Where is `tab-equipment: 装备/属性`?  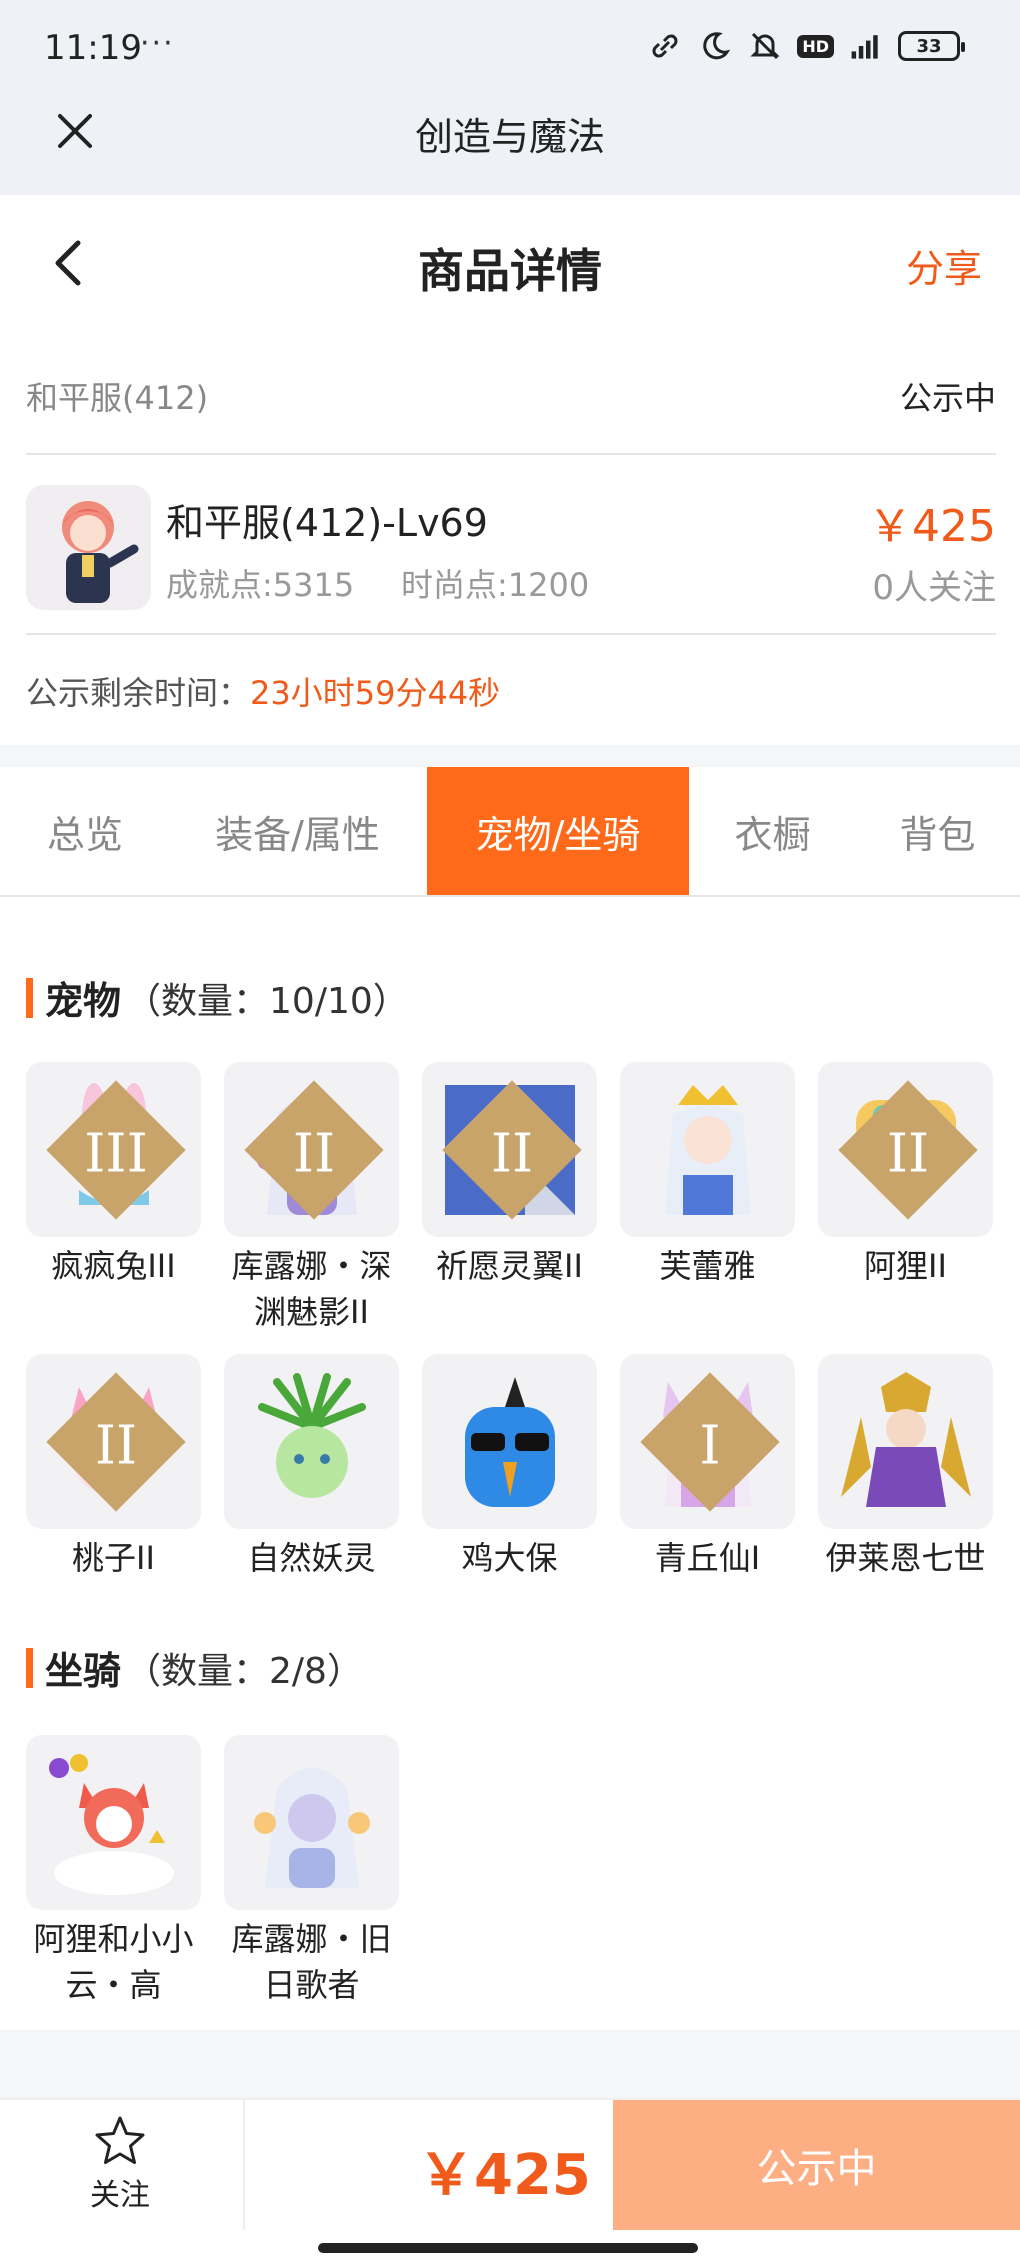
tab-equipment: 装备/属性 is located at coordinates (297, 831).